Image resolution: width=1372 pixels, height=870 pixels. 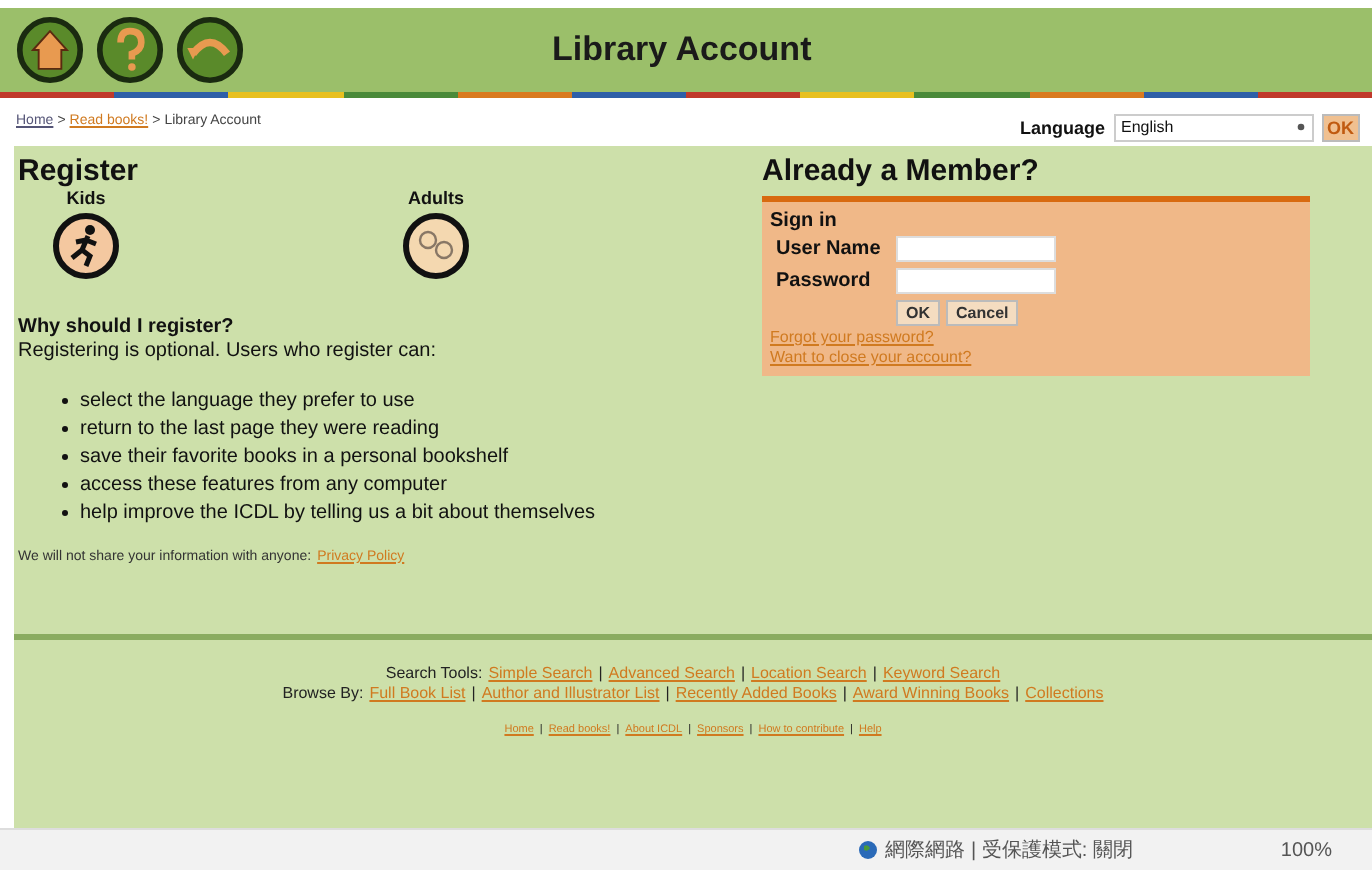 What do you see at coordinates (756, 693) in the screenshot?
I see `footer-link: Recently Added Books` at bounding box center [756, 693].